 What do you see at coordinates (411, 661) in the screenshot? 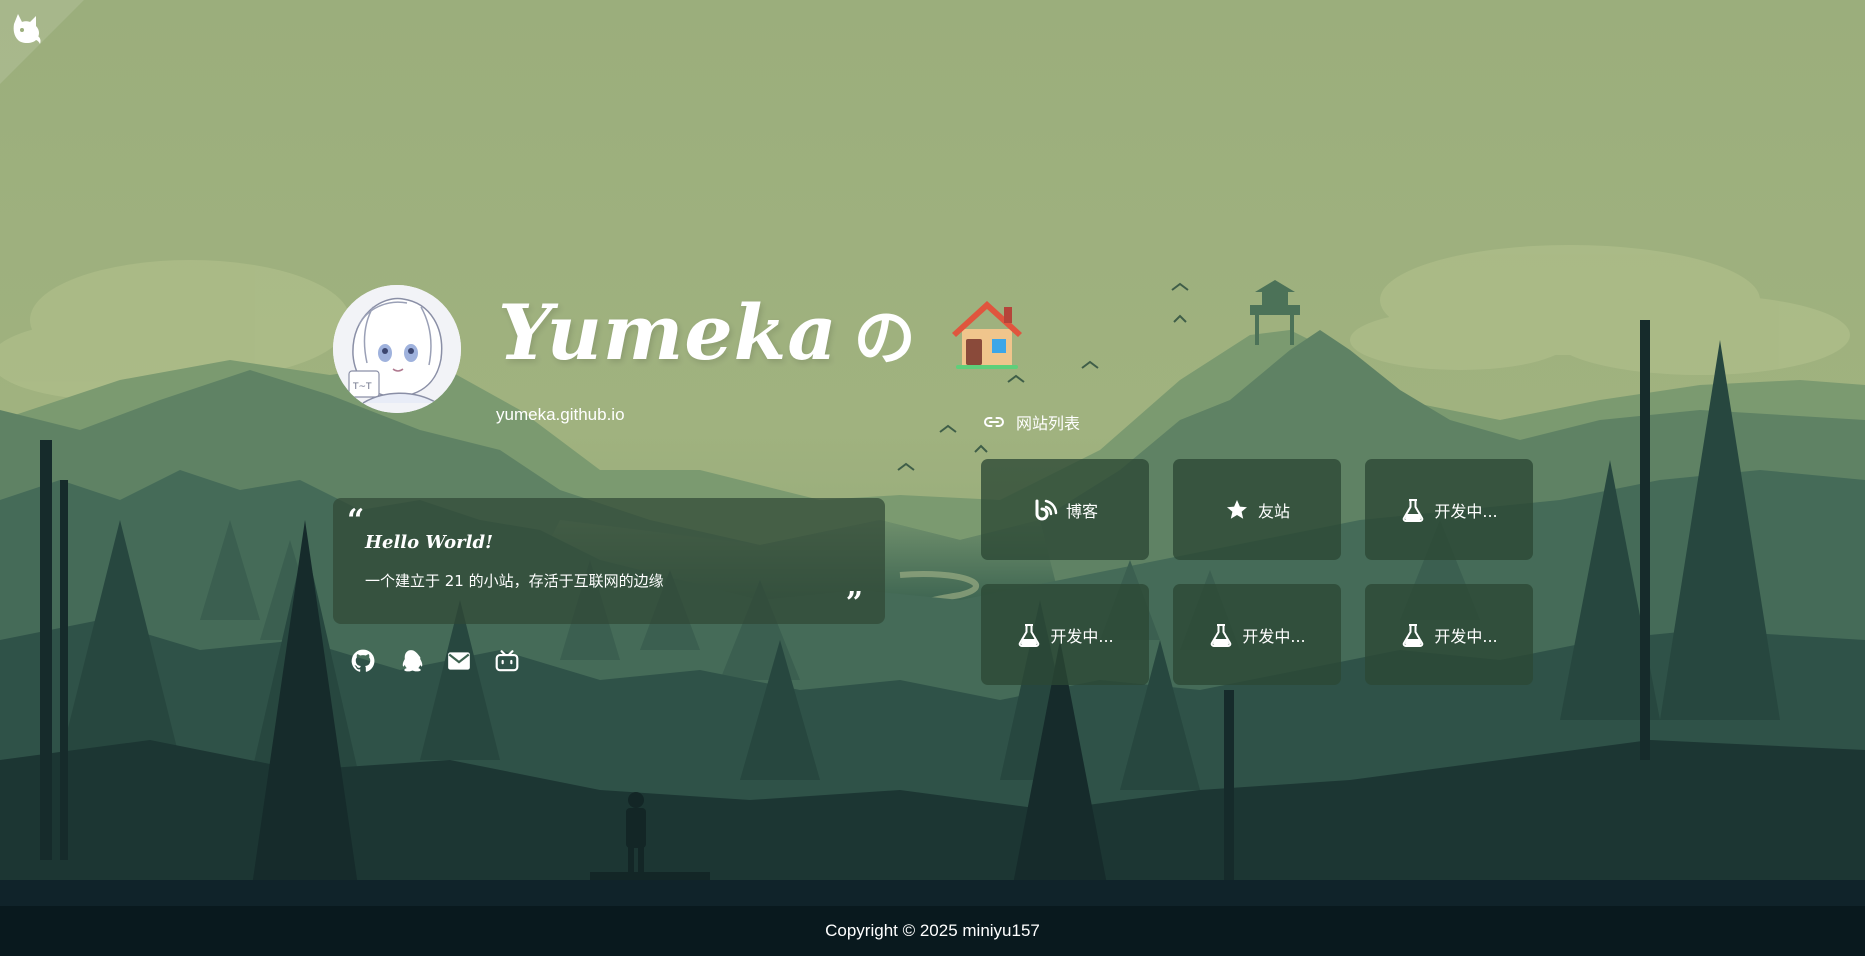
I see `qq-icon` at bounding box center [411, 661].